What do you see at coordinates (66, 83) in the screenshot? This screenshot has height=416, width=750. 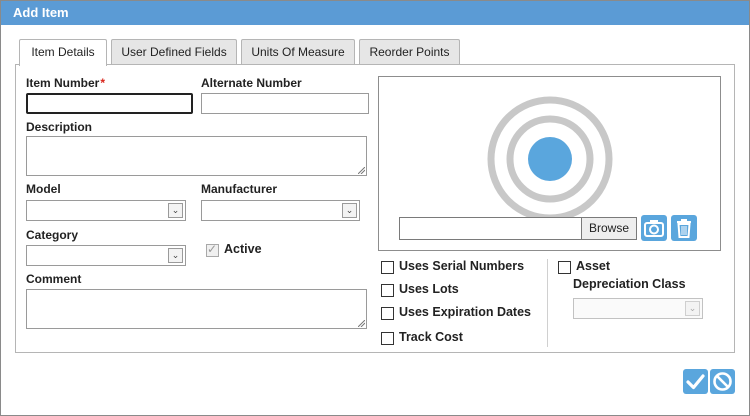 I see `item-number-label: Item Number*` at bounding box center [66, 83].